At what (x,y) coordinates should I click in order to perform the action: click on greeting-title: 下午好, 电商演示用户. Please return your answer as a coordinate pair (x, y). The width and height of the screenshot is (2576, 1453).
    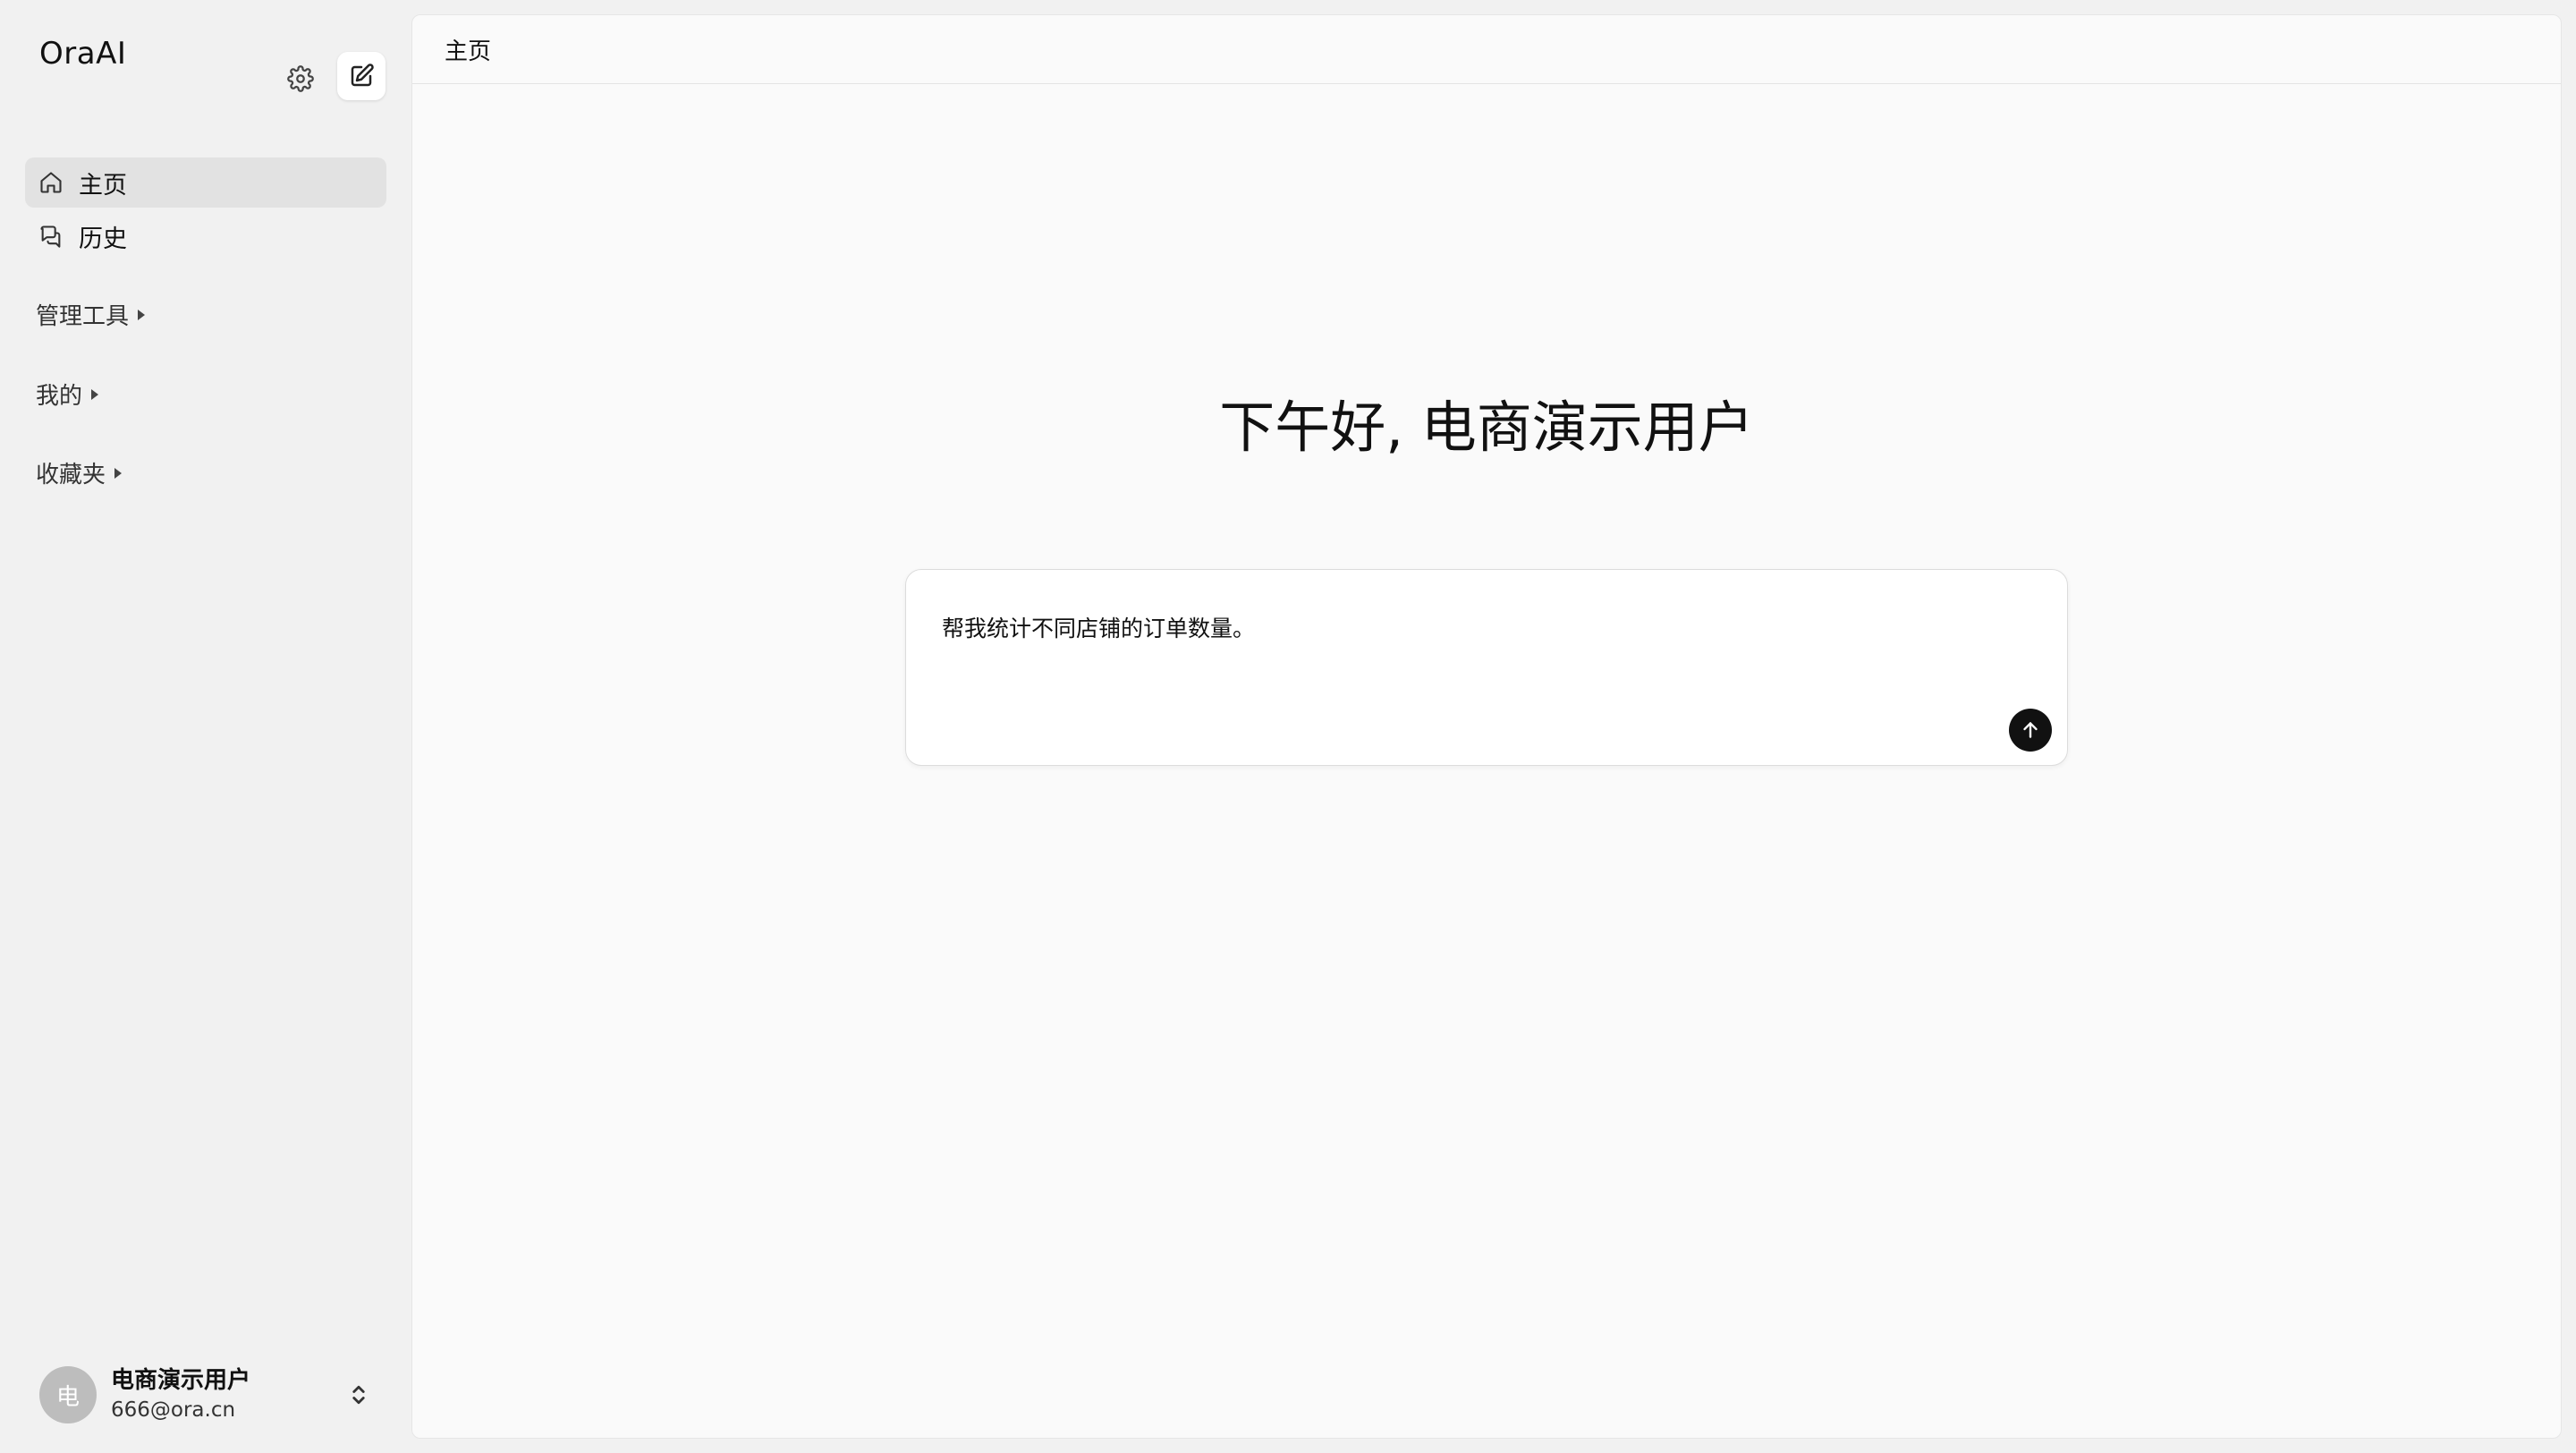
    Looking at the image, I should click on (1486, 427).